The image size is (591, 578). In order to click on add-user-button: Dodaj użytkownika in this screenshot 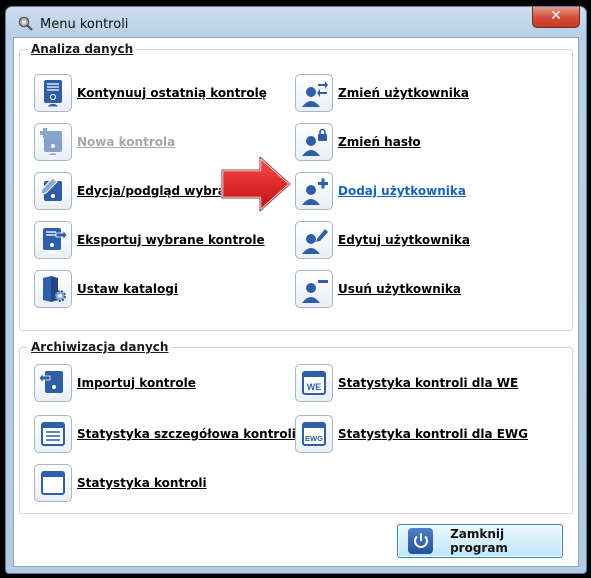, I will do `click(380, 191)`.